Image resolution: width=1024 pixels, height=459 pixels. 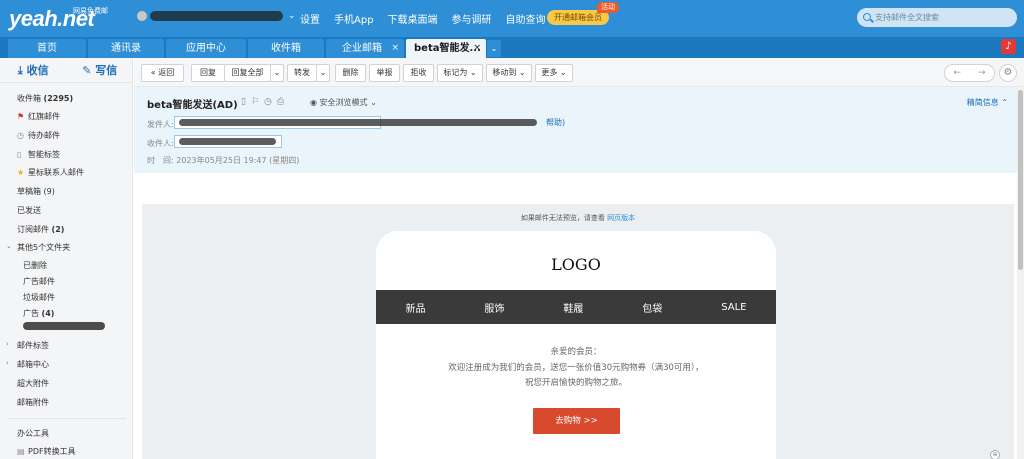 I want to click on newsletter-nav: 新品 服饰 鞋履 包袋 SALE, so click(x=576, y=307).